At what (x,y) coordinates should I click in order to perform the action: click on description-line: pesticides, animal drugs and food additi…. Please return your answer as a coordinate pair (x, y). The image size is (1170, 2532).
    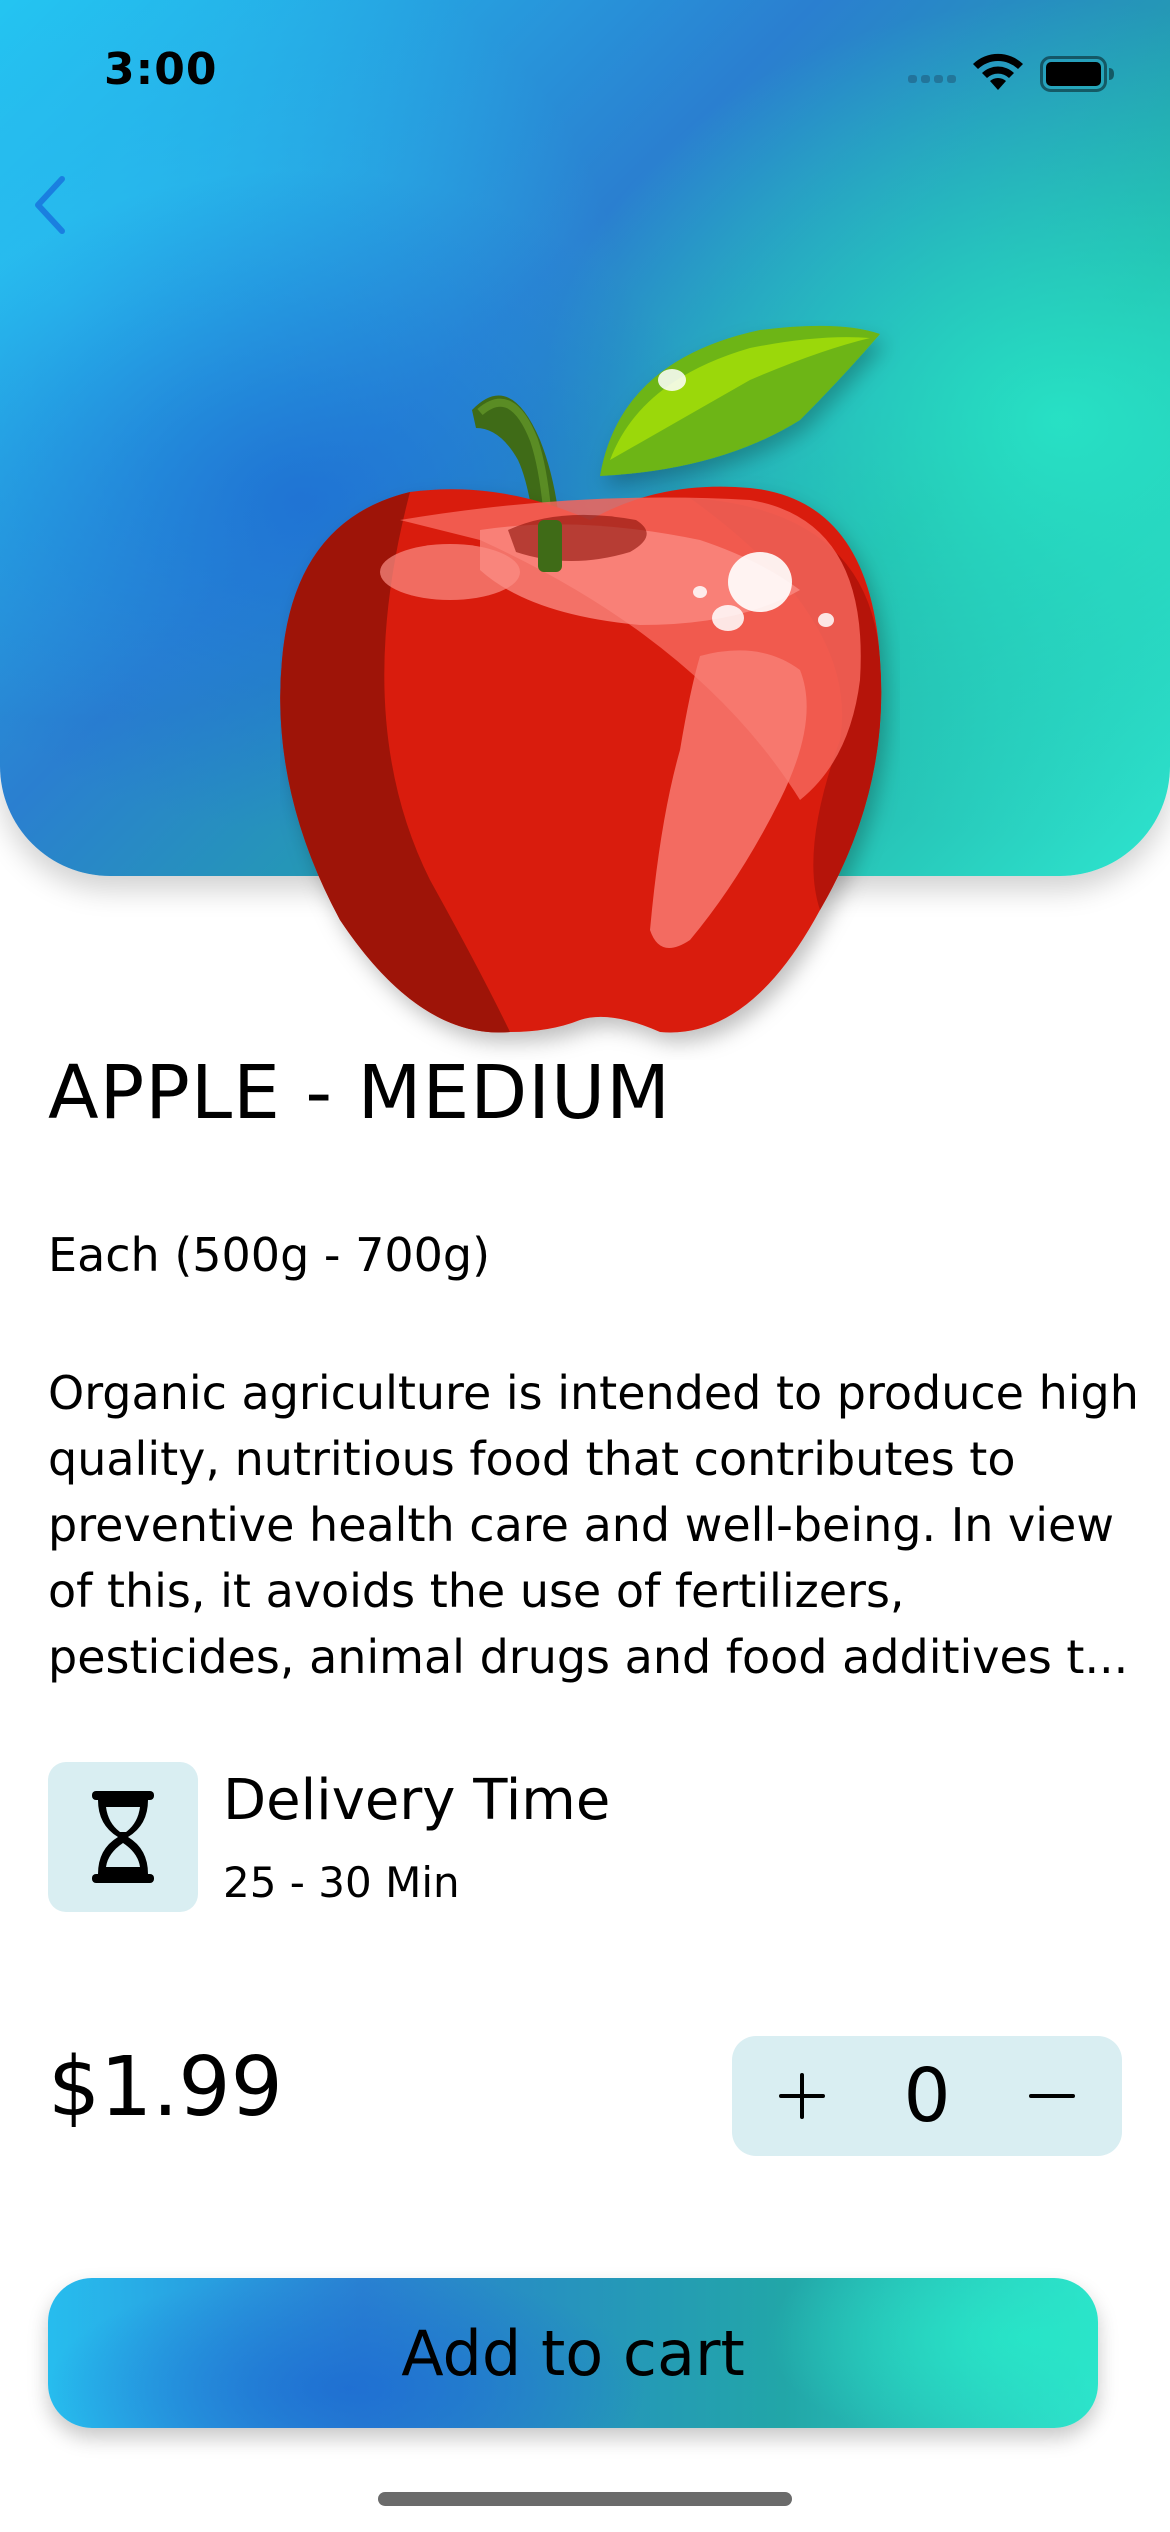
    Looking at the image, I should click on (588, 1657).